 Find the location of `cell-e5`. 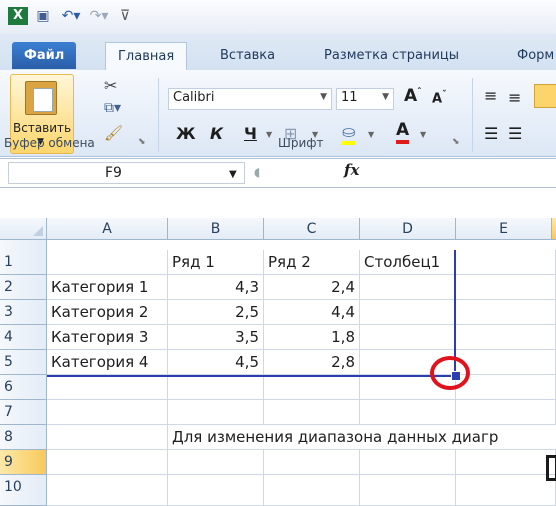

cell-e5 is located at coordinates (506, 362).